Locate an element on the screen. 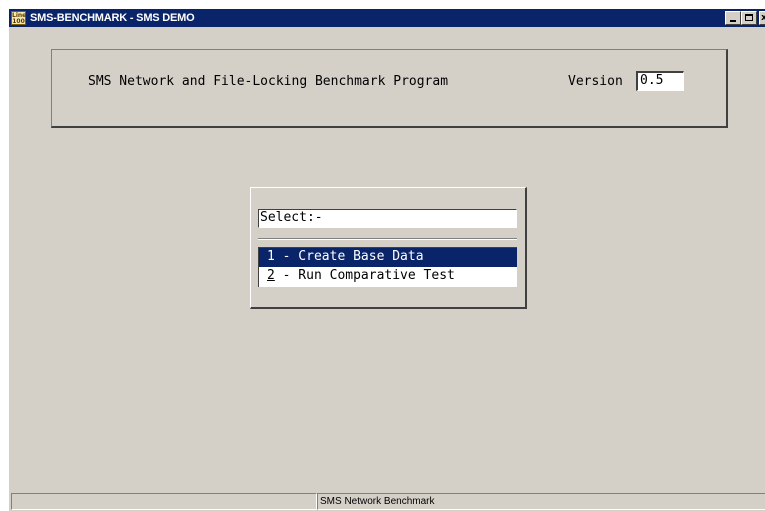 This screenshot has height=511, width=765. maximize-button is located at coordinates (749, 18).